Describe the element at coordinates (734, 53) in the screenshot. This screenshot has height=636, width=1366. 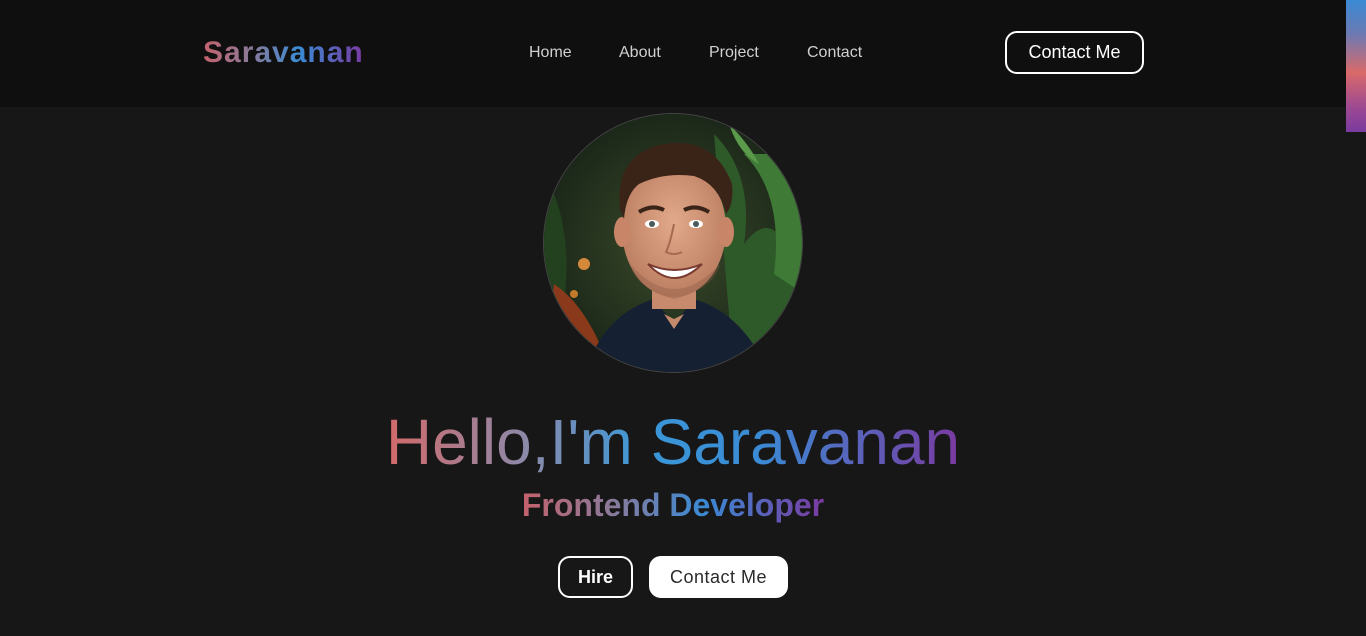
I see `nav-link-project: Project` at that location.